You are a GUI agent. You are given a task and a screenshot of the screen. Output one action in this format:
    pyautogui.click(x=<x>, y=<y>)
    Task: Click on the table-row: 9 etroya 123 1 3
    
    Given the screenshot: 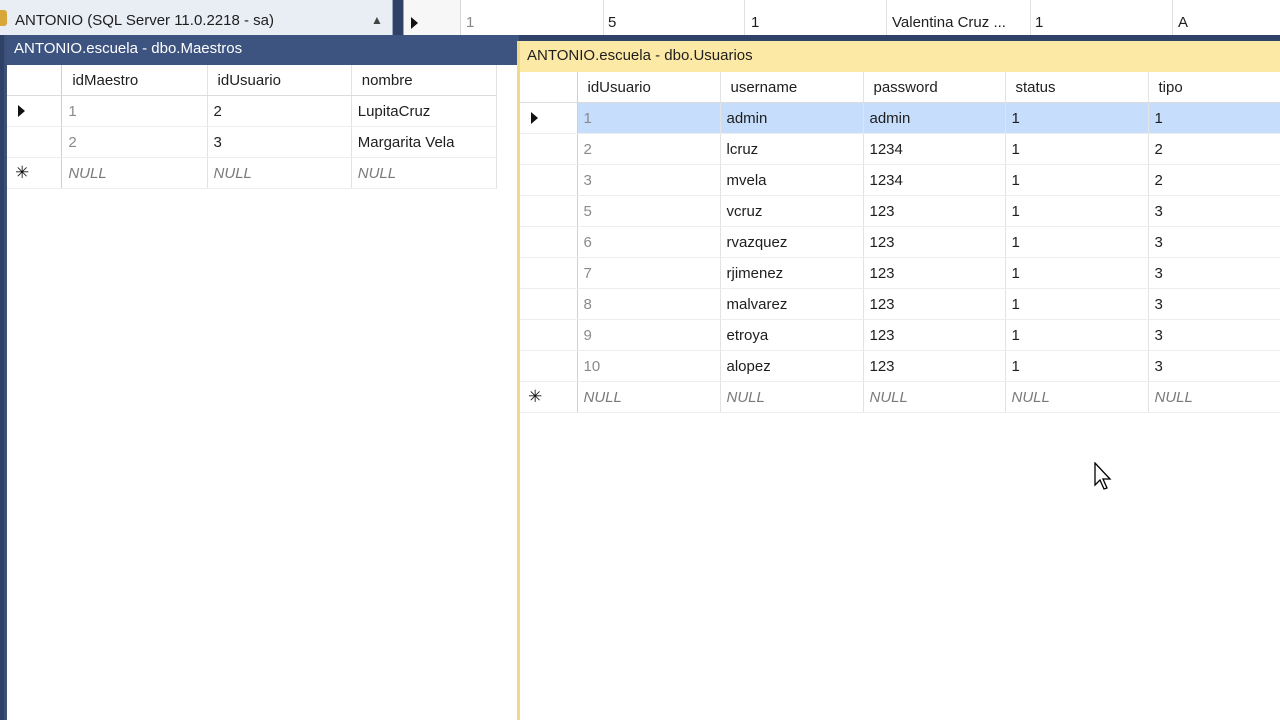 What is the action you would take?
    pyautogui.click(x=900, y=335)
    